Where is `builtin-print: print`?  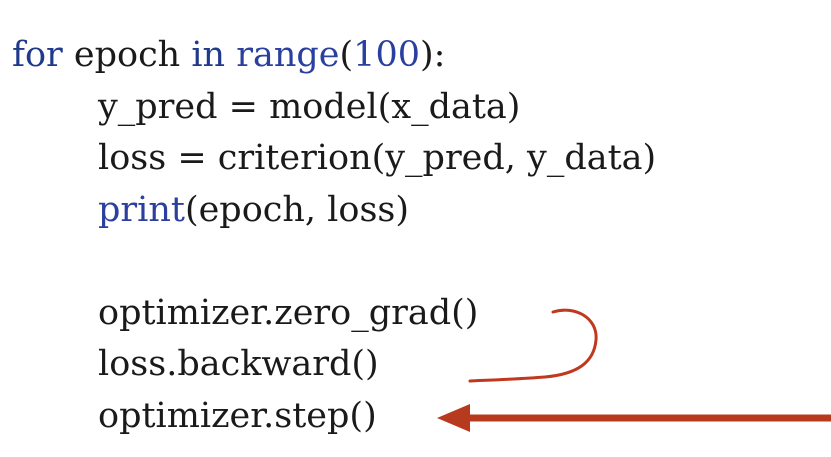
builtin-print: print is located at coordinates (141, 209).